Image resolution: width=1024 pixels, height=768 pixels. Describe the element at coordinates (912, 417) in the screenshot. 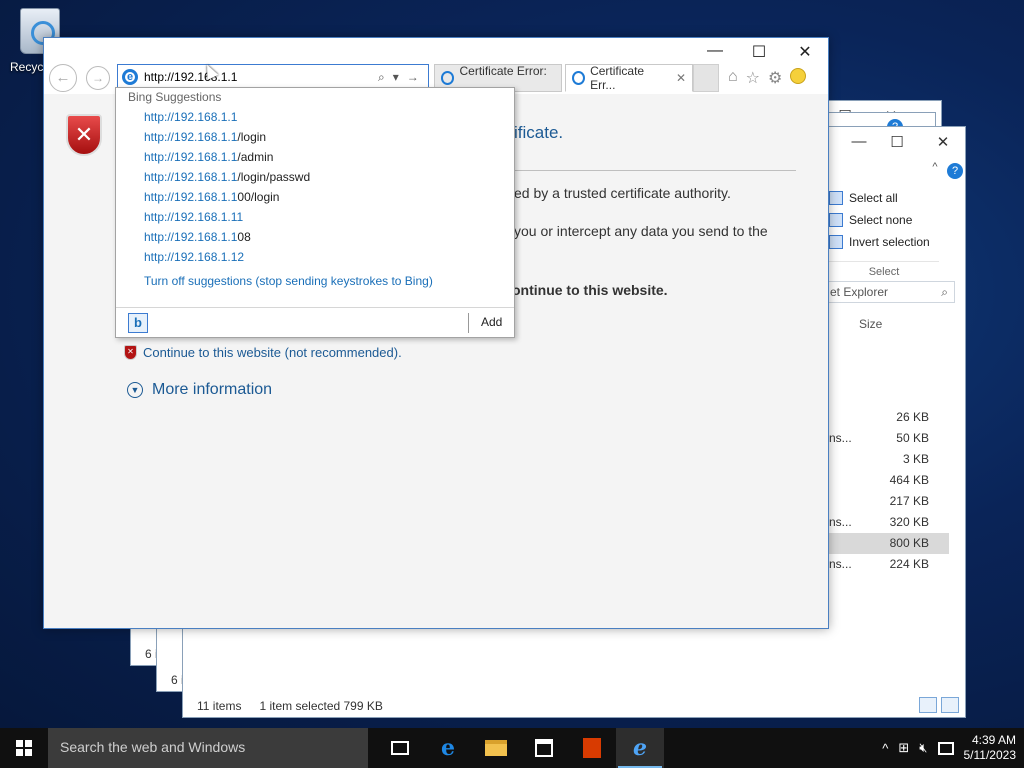

I see `row-size: 26 KB` at that location.